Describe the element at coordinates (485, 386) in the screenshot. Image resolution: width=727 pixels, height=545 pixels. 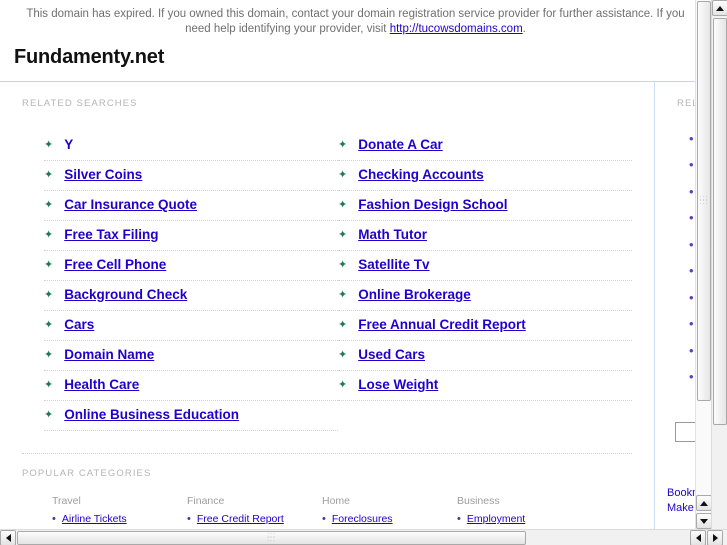
I see `related-search-item: ✦ Lose Weight` at that location.